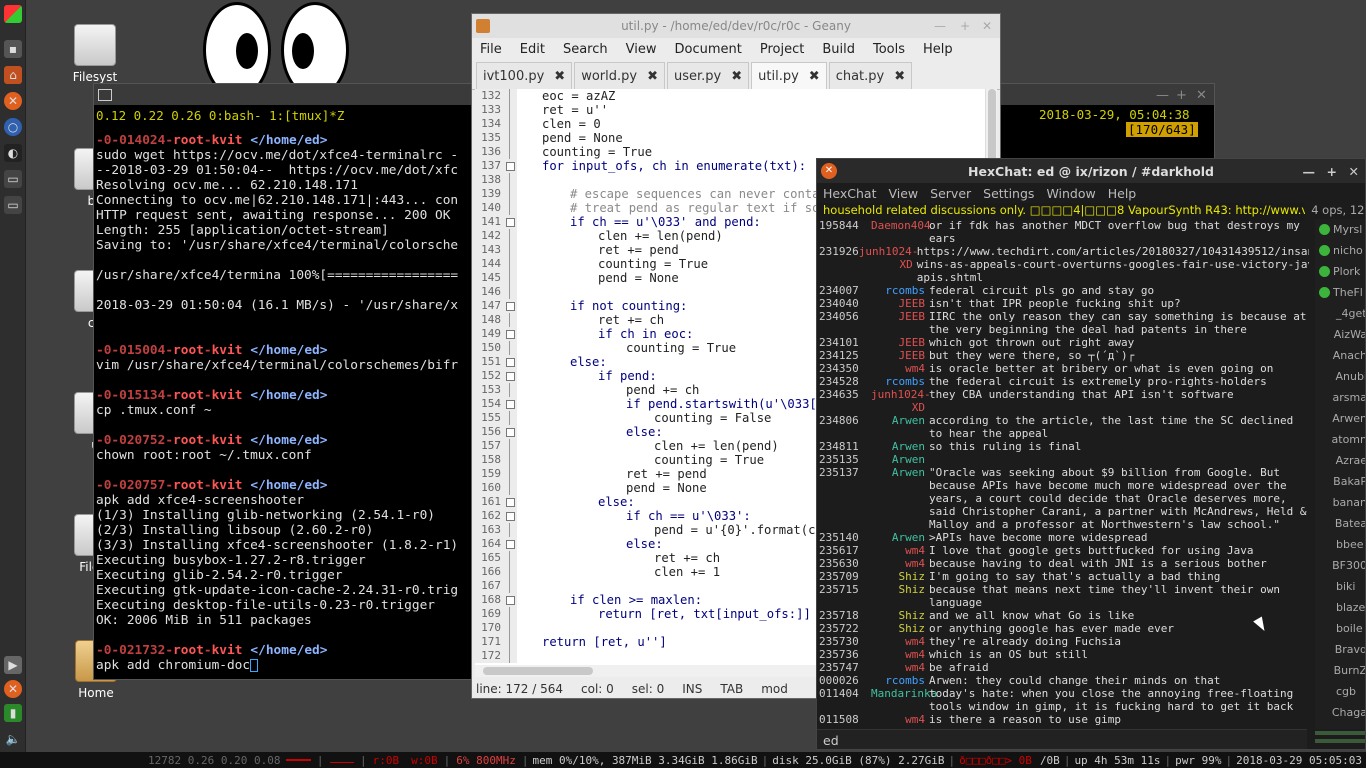 The image size is (1366, 768). Describe the element at coordinates (1340, 502) in the screenshot. I see `user-list-item: banan` at that location.